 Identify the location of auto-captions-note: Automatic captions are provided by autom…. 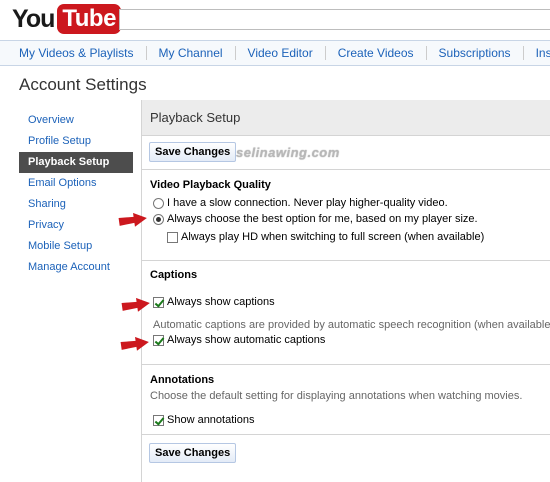
(351, 325).